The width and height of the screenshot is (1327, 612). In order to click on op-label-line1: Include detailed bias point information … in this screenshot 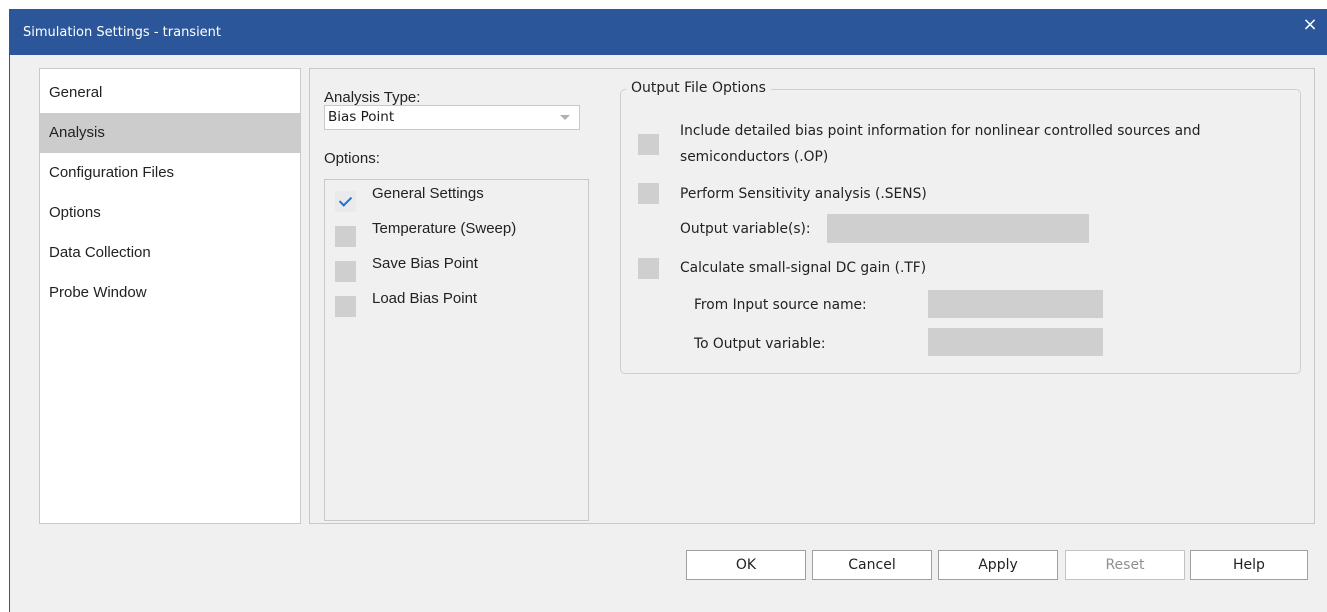, I will do `click(940, 131)`.